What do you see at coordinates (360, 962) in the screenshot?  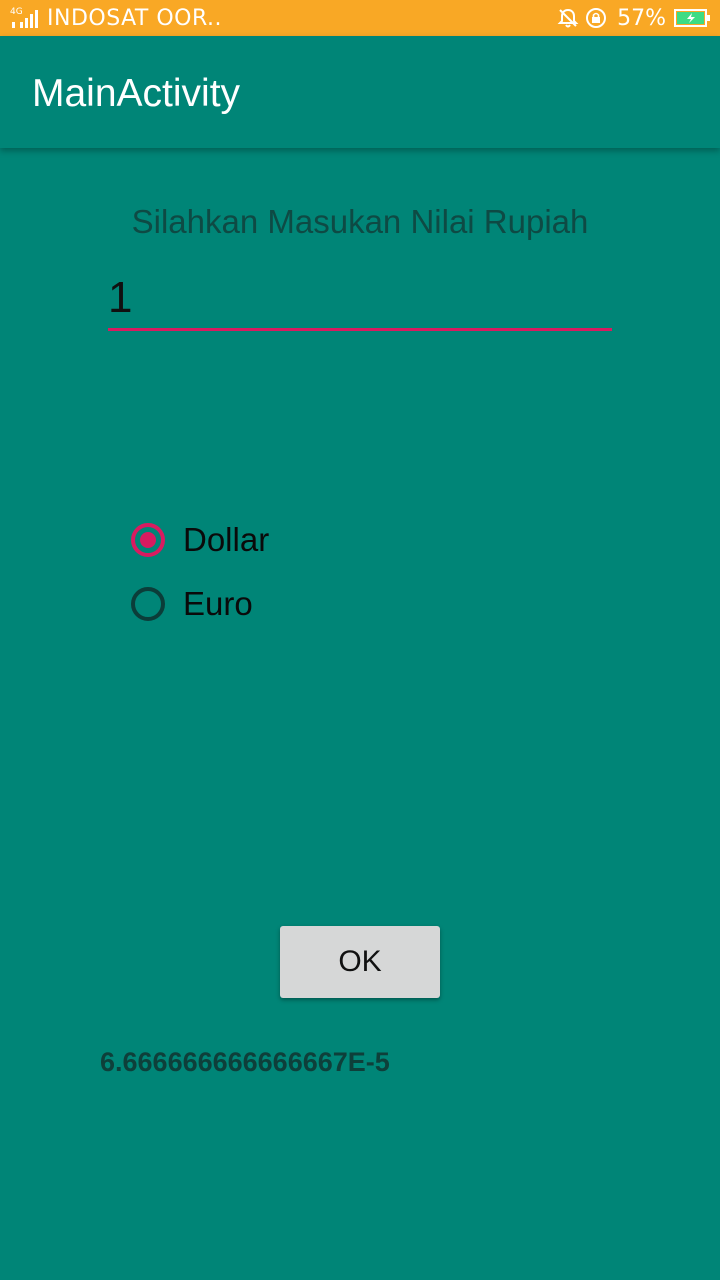 I see `ok-button: OK` at bounding box center [360, 962].